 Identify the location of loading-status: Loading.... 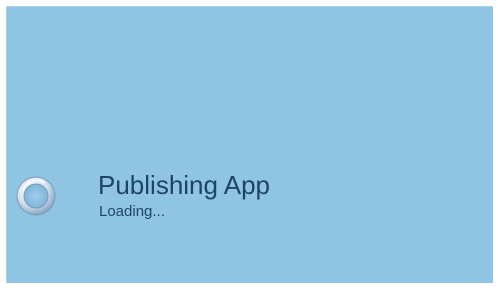
(132, 211).